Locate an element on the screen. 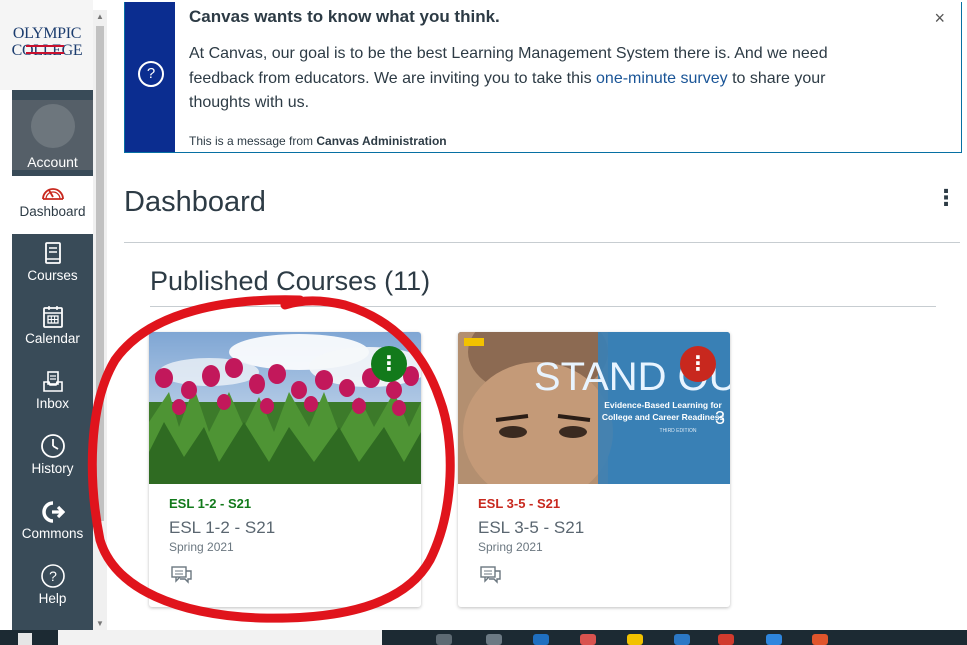  scroll-down-icon: ▼ is located at coordinates (100, 623).